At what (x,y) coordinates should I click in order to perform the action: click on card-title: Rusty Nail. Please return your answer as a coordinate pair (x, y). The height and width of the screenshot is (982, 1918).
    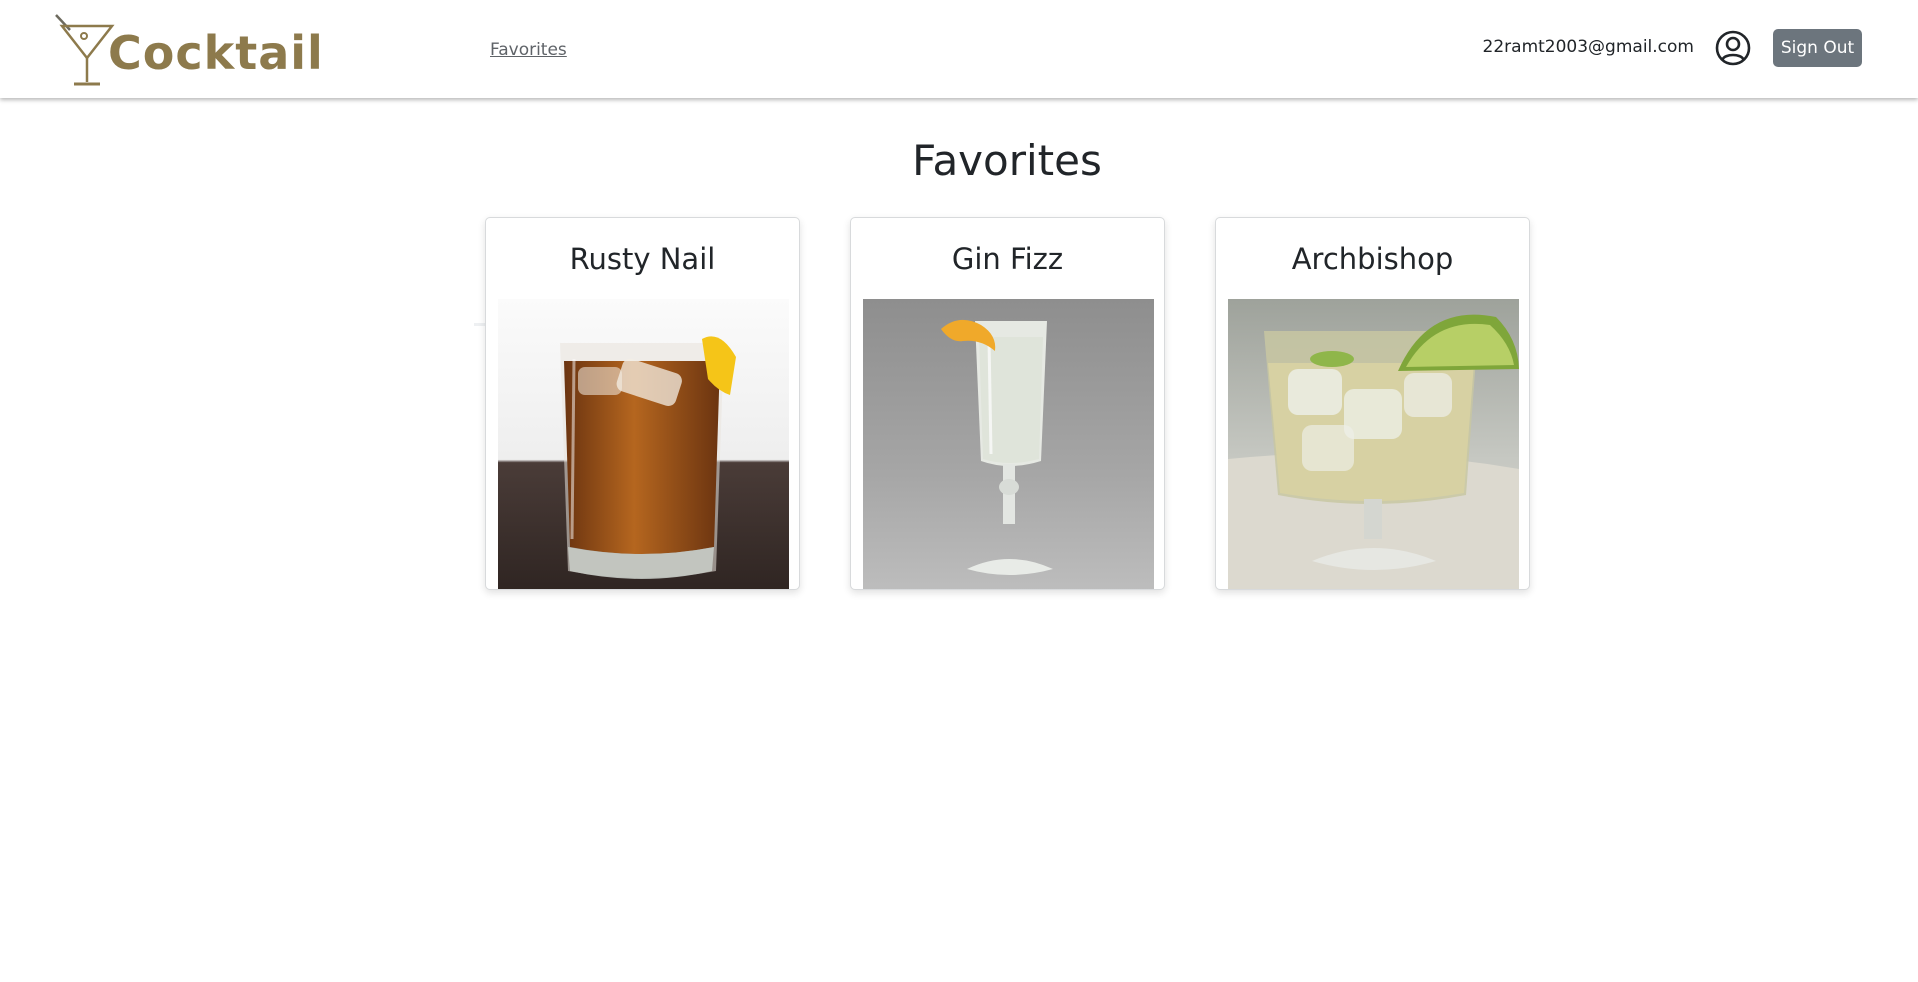
    Looking at the image, I should click on (642, 259).